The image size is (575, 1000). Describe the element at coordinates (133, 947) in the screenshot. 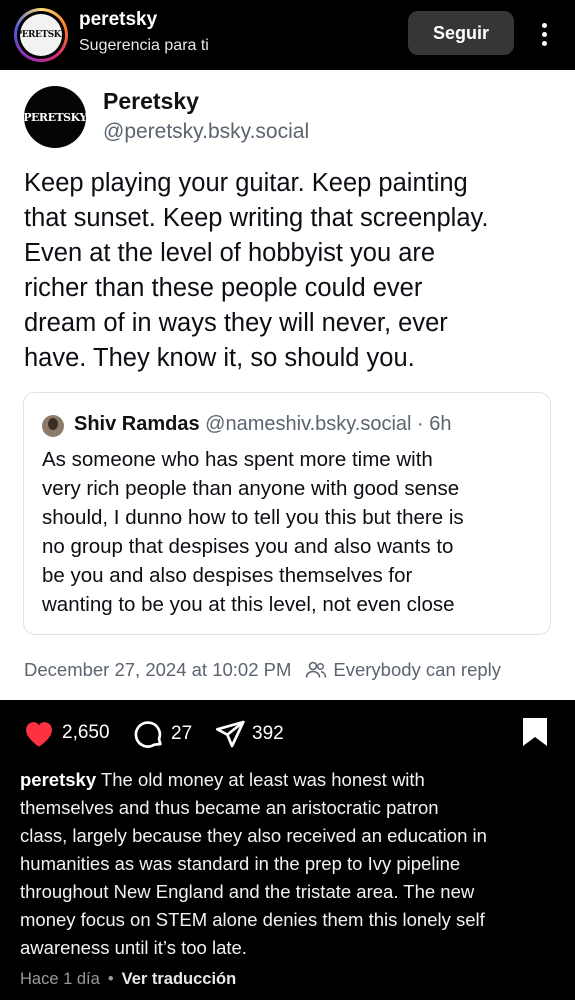

I see `caption-text-line: awareness until it’s too late.` at that location.